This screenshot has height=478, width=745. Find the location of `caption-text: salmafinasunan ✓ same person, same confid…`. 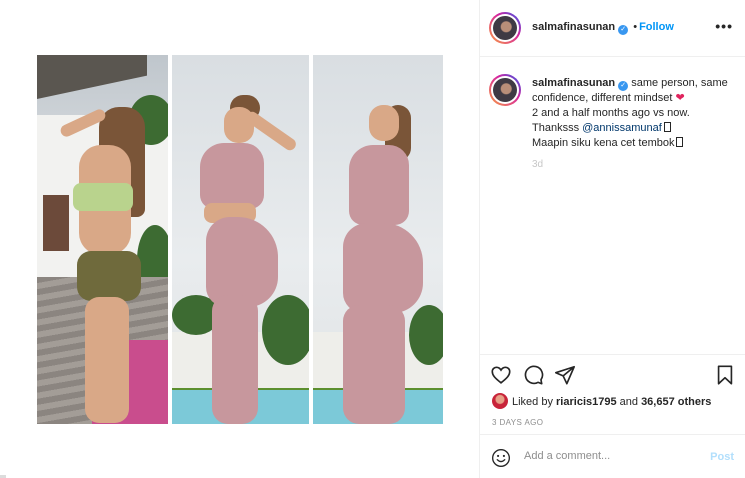

caption-text: salmafinasunan ✓ same person, same confid… is located at coordinates (634, 113).